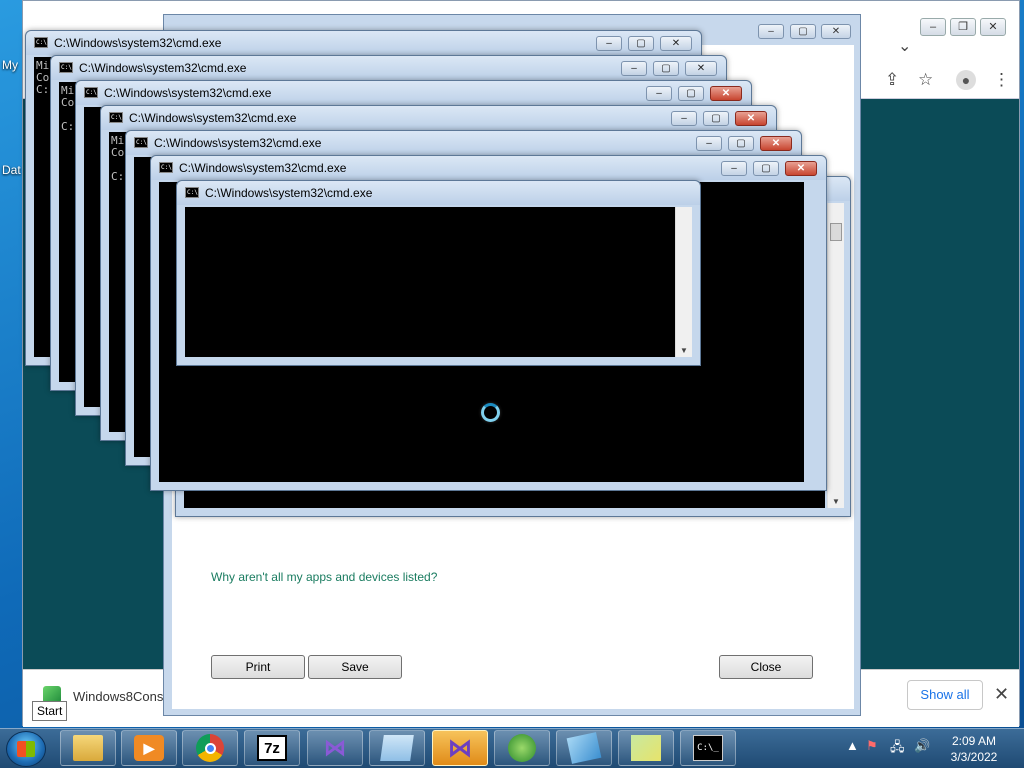  I want to click on close-button: Close, so click(766, 667).